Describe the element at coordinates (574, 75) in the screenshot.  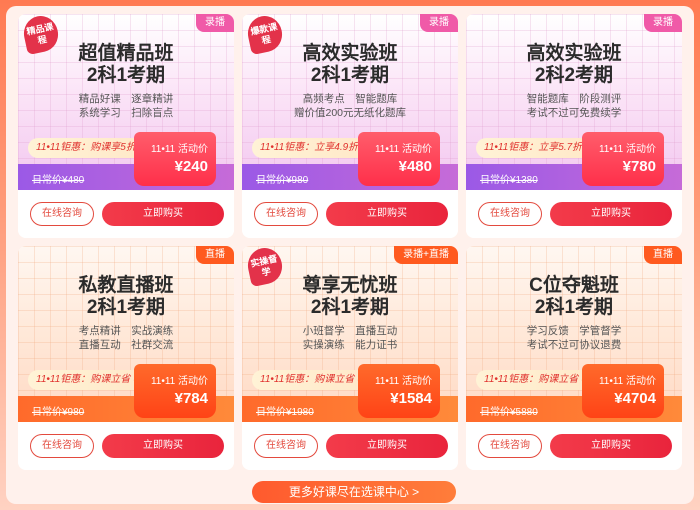
I see `course-subtitle: 2科2考期` at that location.